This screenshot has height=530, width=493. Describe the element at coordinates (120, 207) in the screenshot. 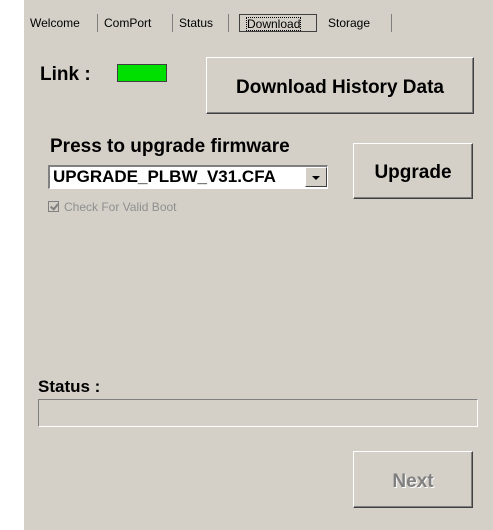

I see `check-valid-boot-label: Check For Valid Boot` at that location.